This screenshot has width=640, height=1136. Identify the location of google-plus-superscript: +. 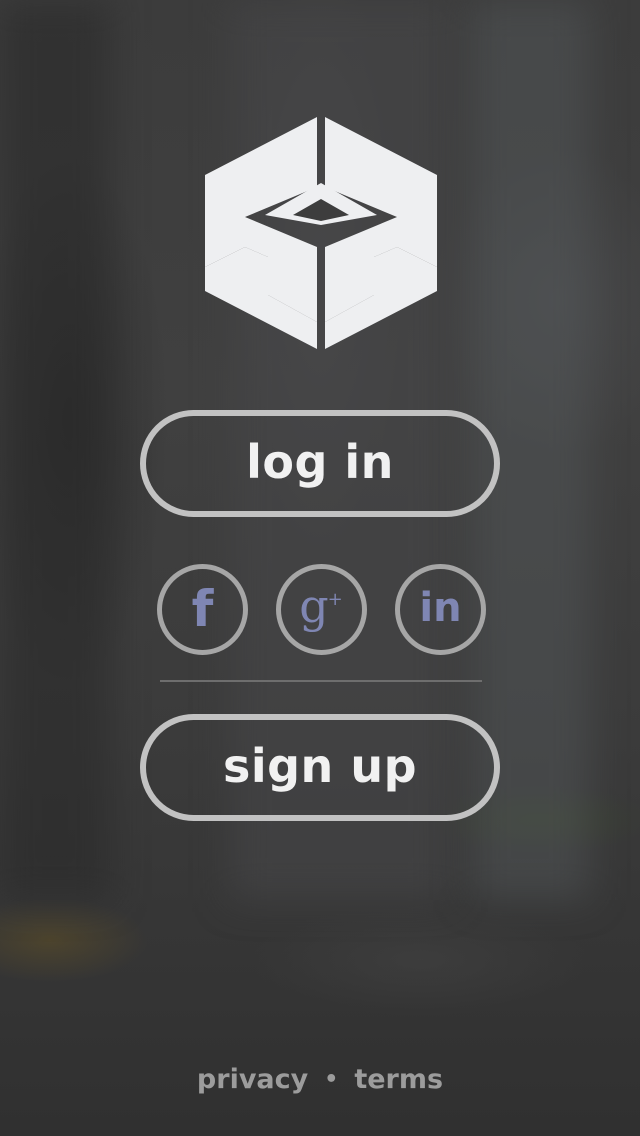
(335, 599).